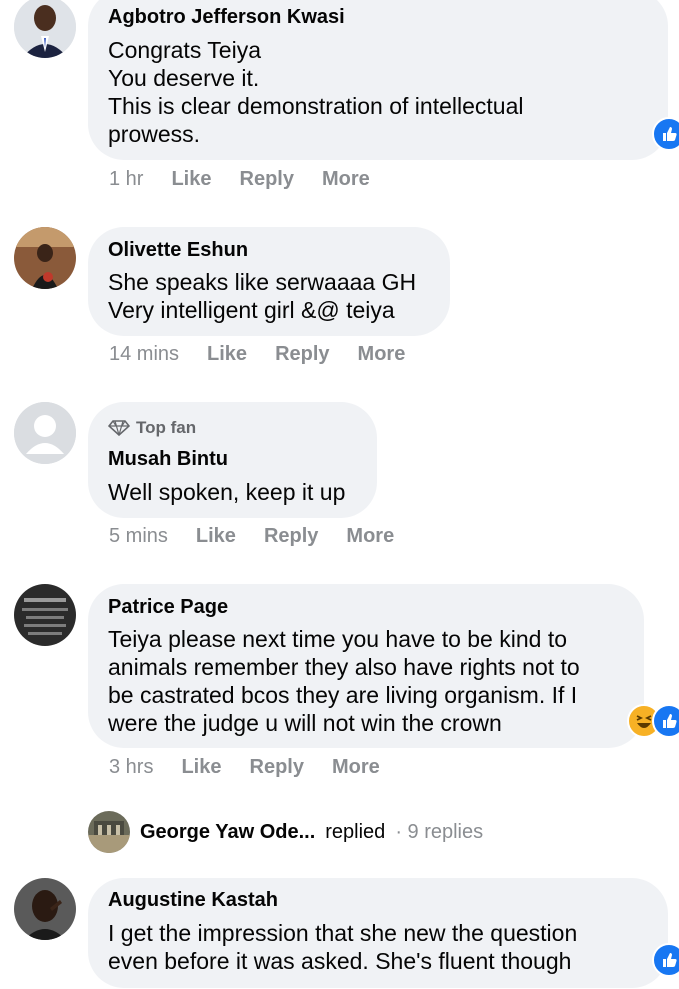 This screenshot has width=679, height=989. What do you see at coordinates (244, 767) in the screenshot?
I see `comment-actions: 3 hrs Like Reply More` at bounding box center [244, 767].